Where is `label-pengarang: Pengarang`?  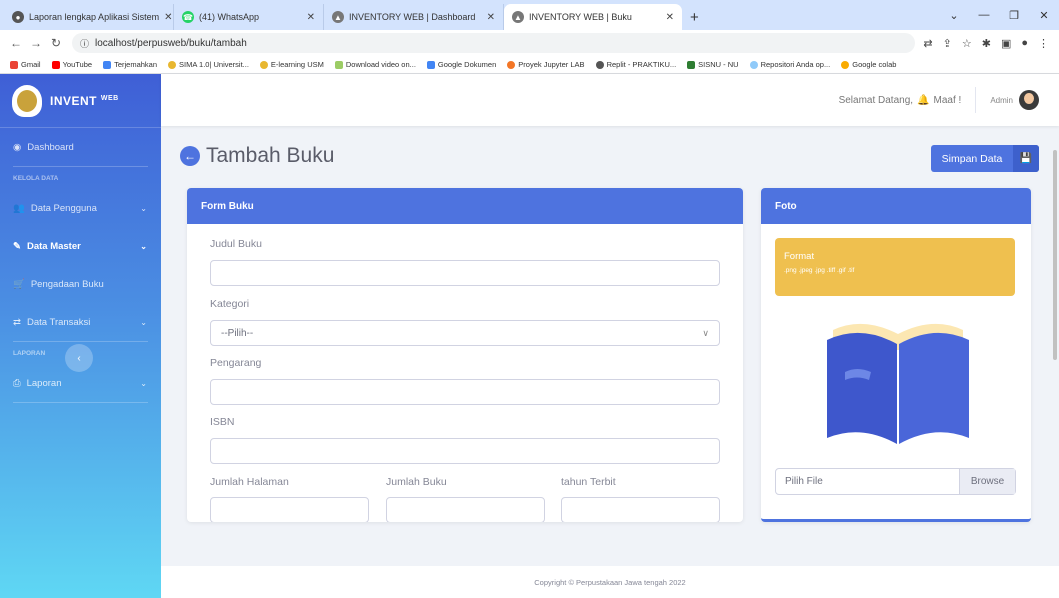 label-pengarang: Pengarang is located at coordinates (236, 363).